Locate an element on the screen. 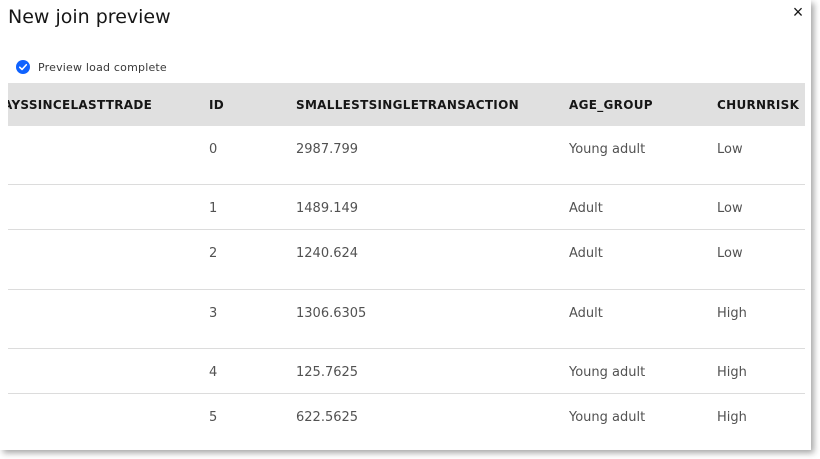 The image size is (820, 459). table-row: 0 2987.799 Young adult Low is located at coordinates (406, 155).